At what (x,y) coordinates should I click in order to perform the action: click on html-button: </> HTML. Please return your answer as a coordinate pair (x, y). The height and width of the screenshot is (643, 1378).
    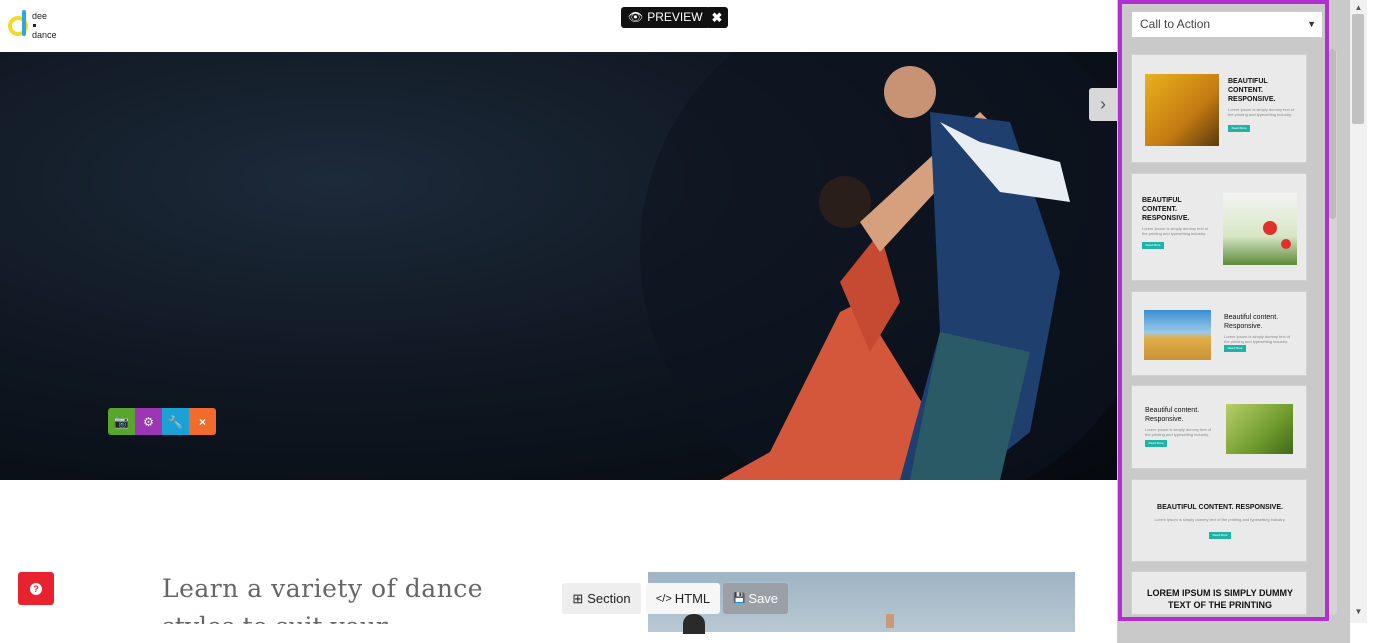
    Looking at the image, I should click on (683, 598).